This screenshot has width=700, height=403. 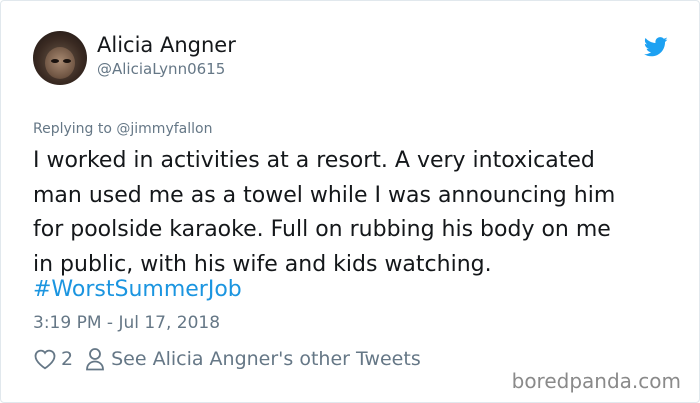 I want to click on hashtag-link: #WorstSummerJob, so click(x=137, y=289).